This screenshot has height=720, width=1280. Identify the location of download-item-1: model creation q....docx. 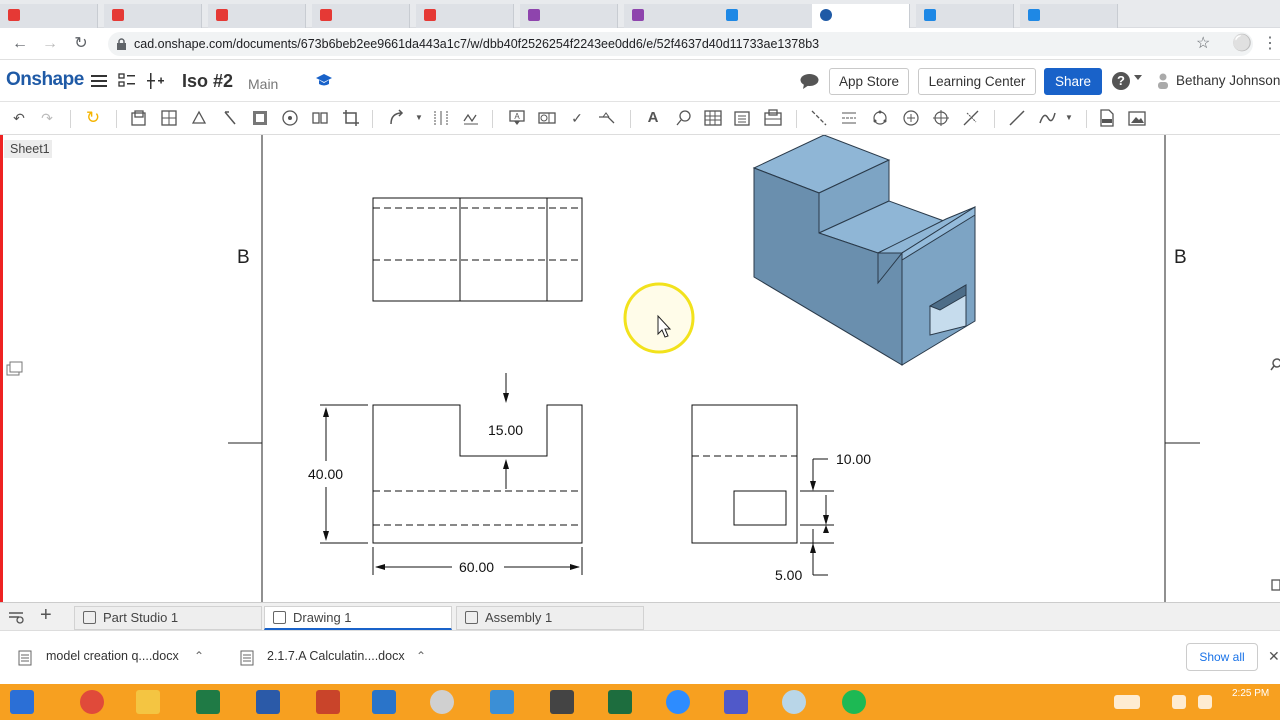
(112, 656).